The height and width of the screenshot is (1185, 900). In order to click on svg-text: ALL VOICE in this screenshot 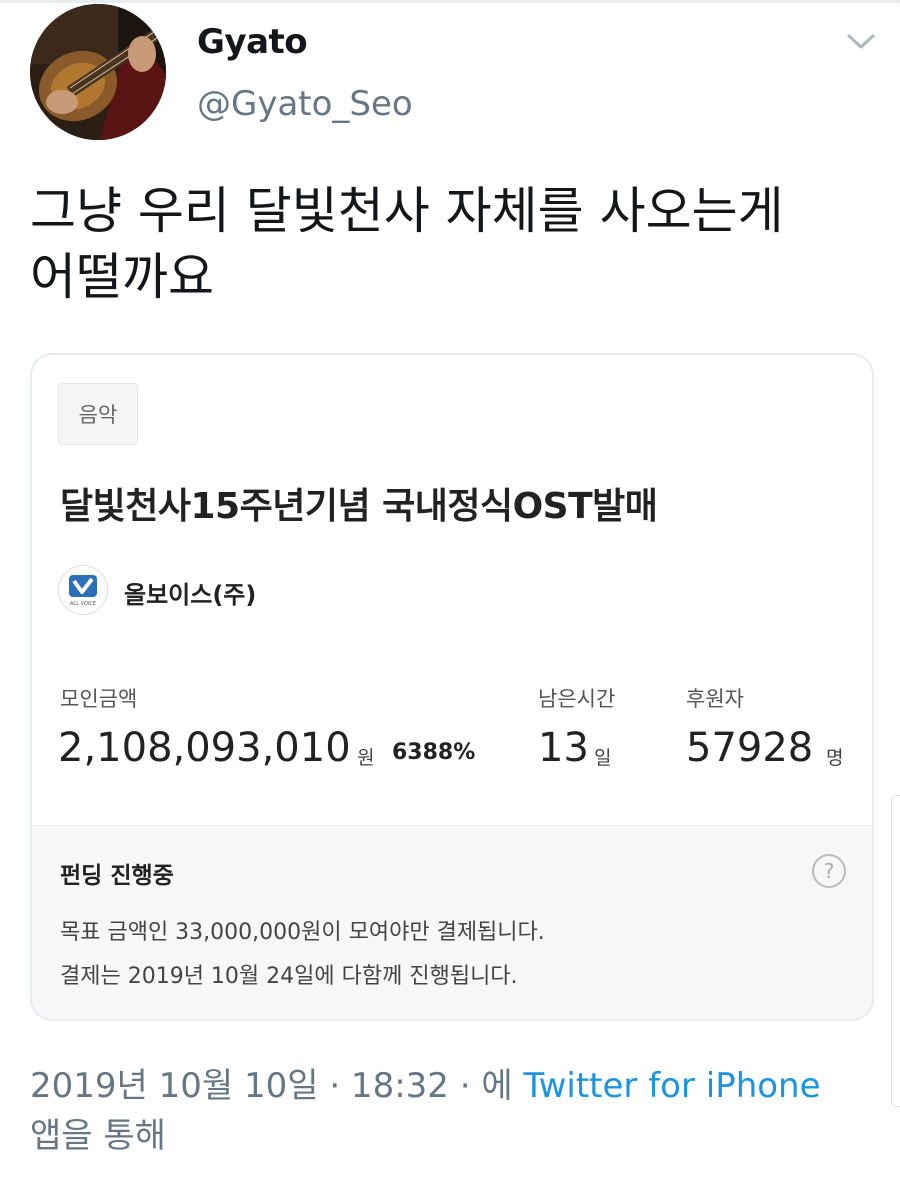, I will do `click(83, 604)`.